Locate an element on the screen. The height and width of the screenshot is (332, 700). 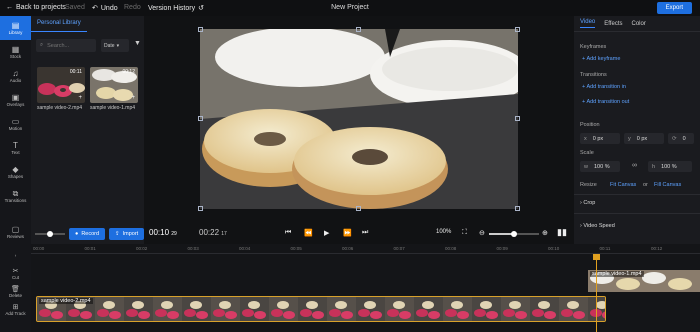
nav-item-audio: ♫ Audio is located at coordinates (15, 76).